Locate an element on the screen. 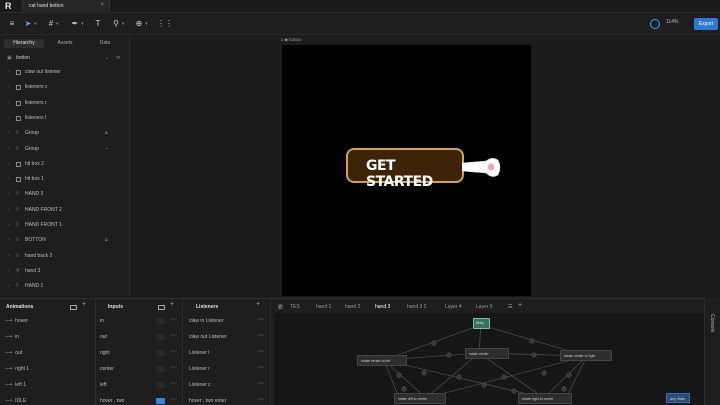 This screenshot has height=405, width=720. layer-tab: Layer 4 is located at coordinates (453, 307).